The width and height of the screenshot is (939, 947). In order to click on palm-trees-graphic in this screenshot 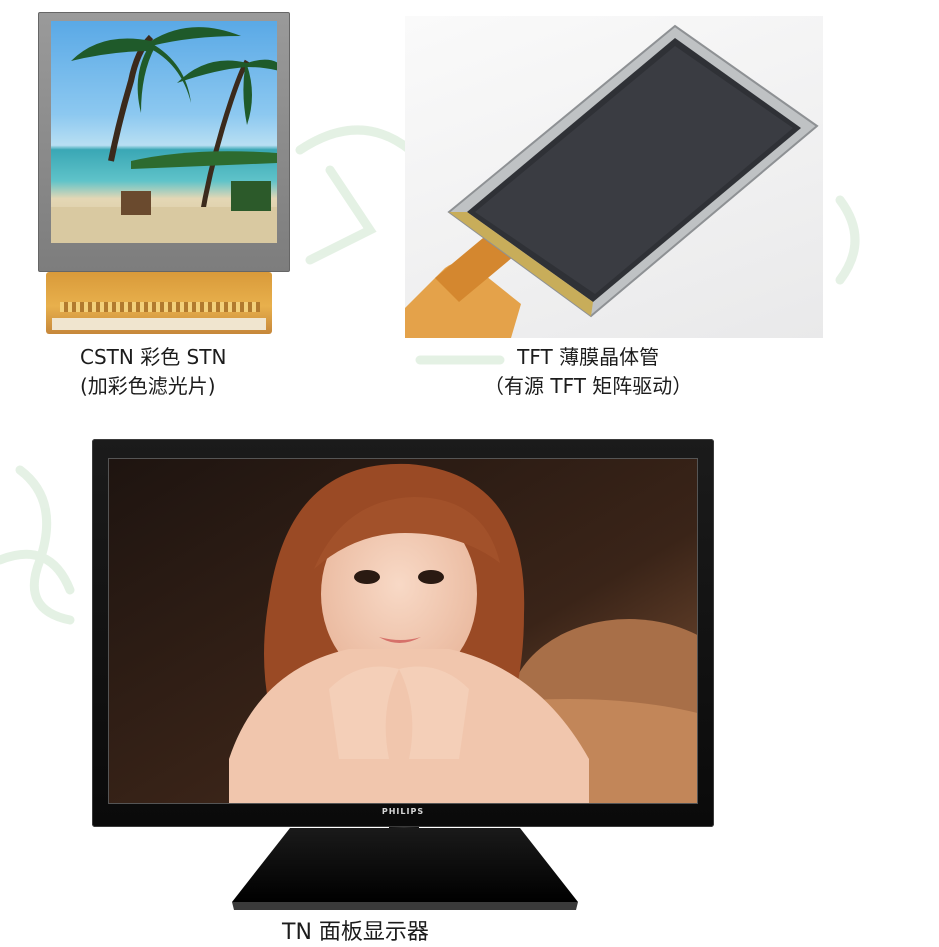, I will do `click(164, 135)`.